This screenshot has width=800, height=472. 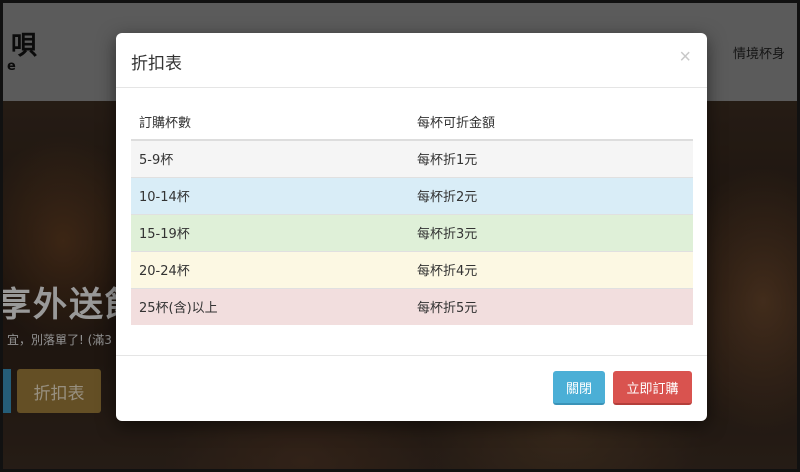 What do you see at coordinates (551, 122) in the screenshot?
I see `column-header-discount: 每杯可折金額` at bounding box center [551, 122].